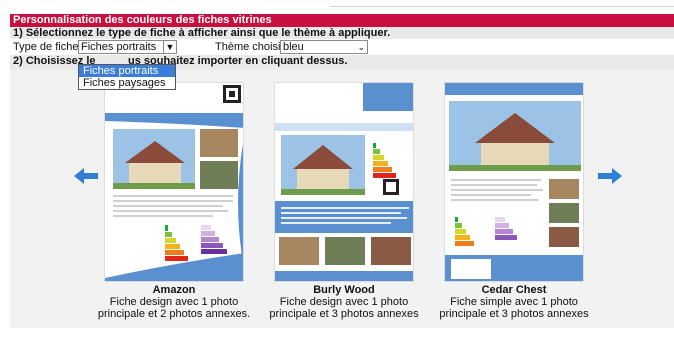 Image resolution: width=674 pixels, height=358 pixels. What do you see at coordinates (514, 290) in the screenshot?
I see `template-name: Cedar Chest` at bounding box center [514, 290].